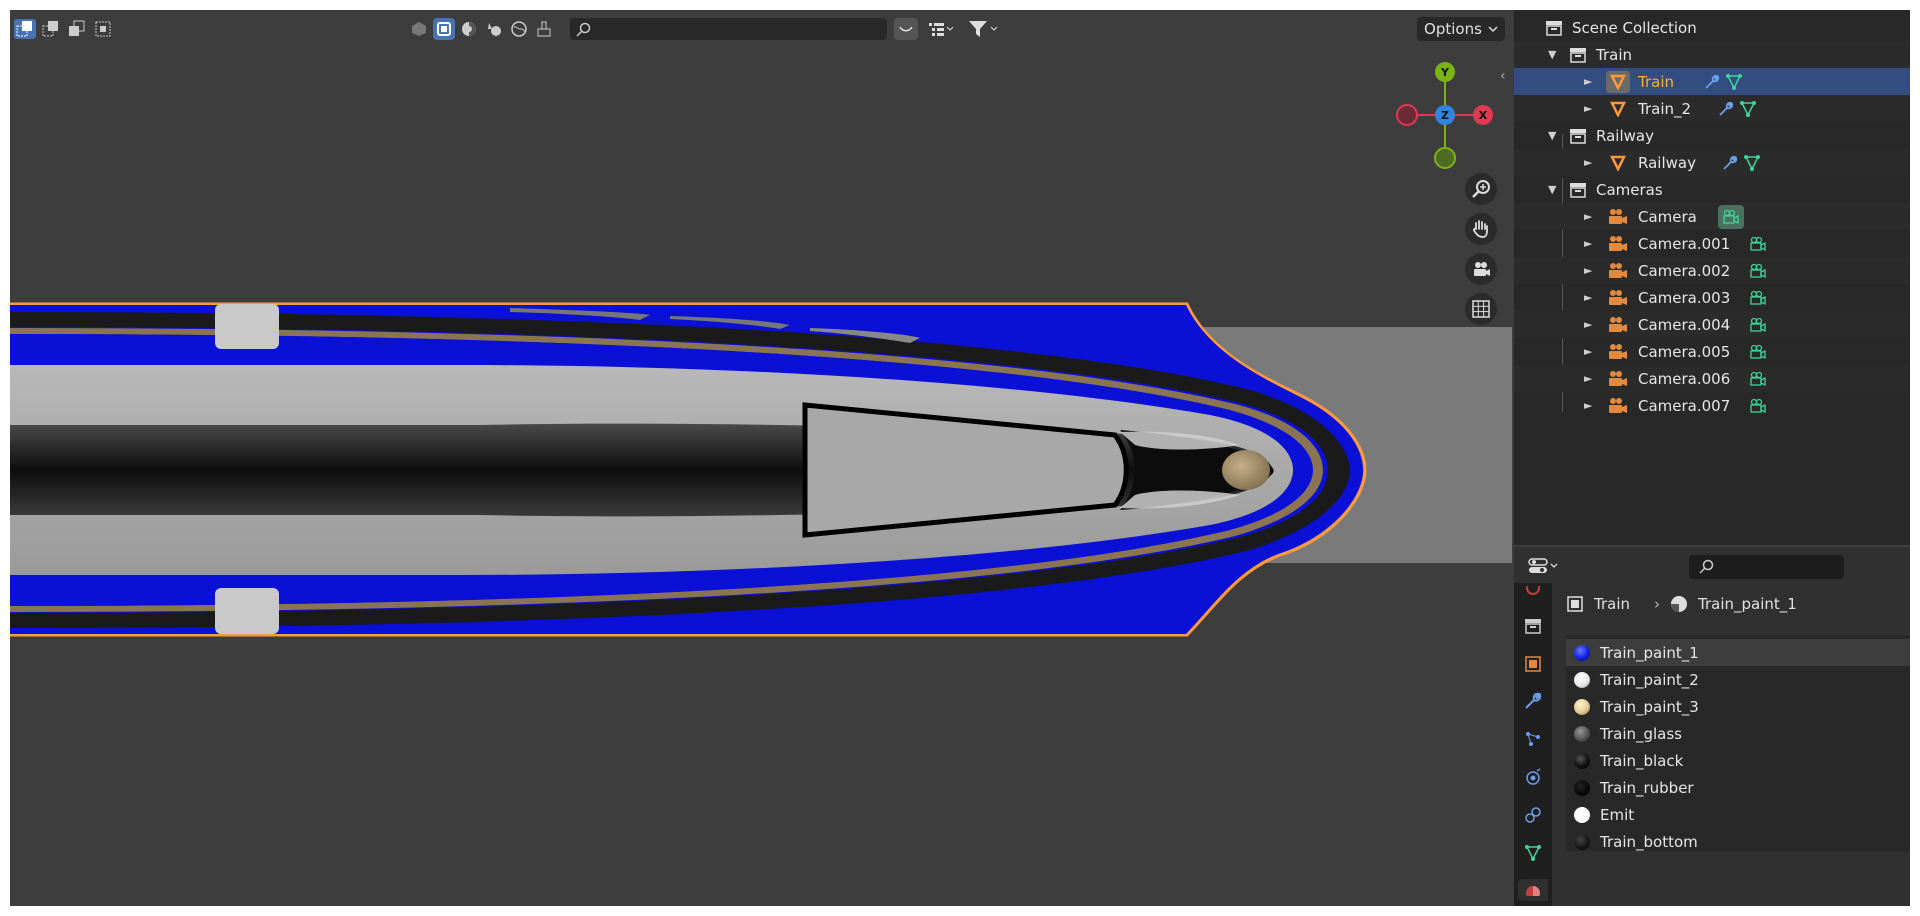  Describe the element at coordinates (494, 29) in the screenshot. I see `rendered-shading-icon` at that location.